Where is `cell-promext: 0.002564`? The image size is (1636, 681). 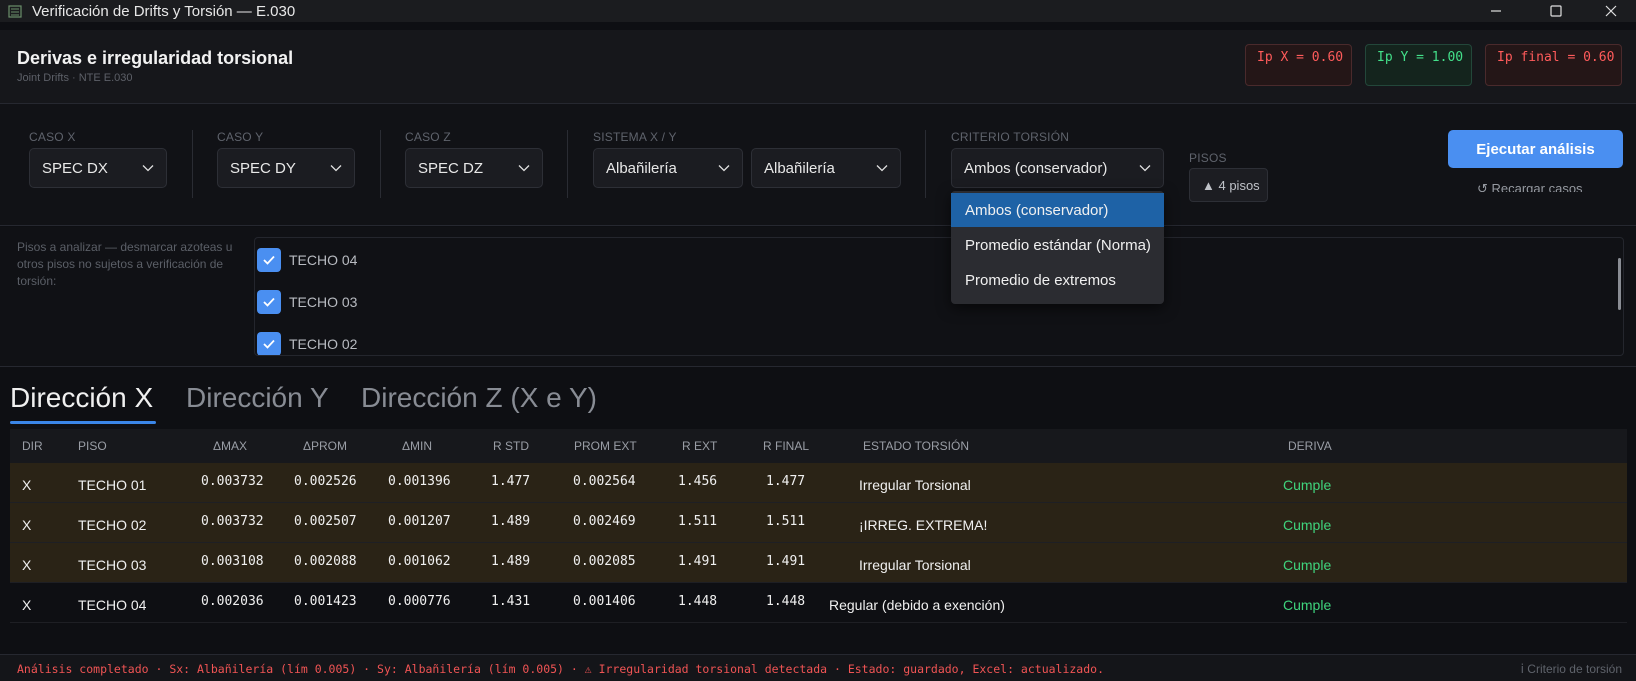
cell-promext: 0.002564 is located at coordinates (604, 481).